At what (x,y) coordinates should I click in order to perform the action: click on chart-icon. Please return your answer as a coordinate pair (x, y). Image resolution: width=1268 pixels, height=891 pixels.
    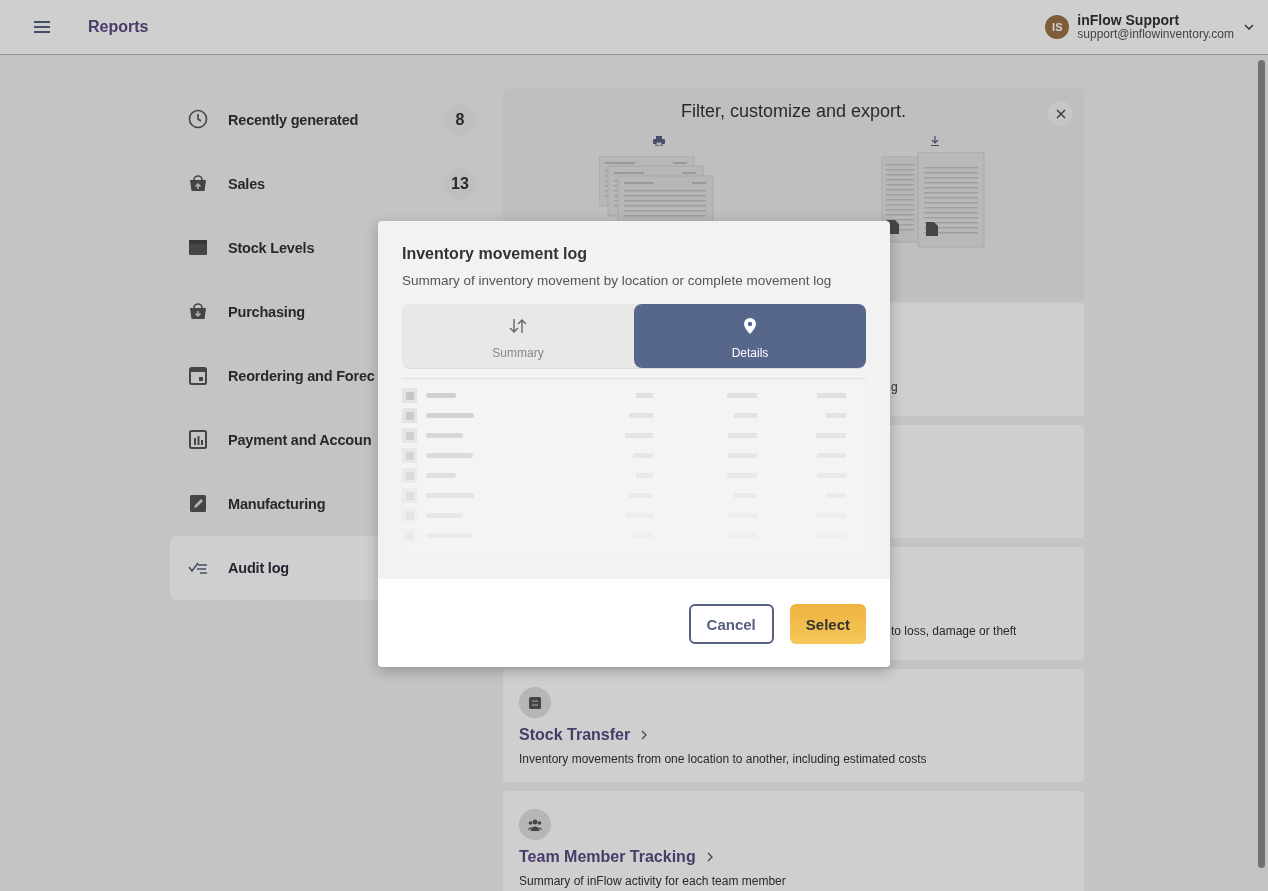
    Looking at the image, I should click on (199, 440).